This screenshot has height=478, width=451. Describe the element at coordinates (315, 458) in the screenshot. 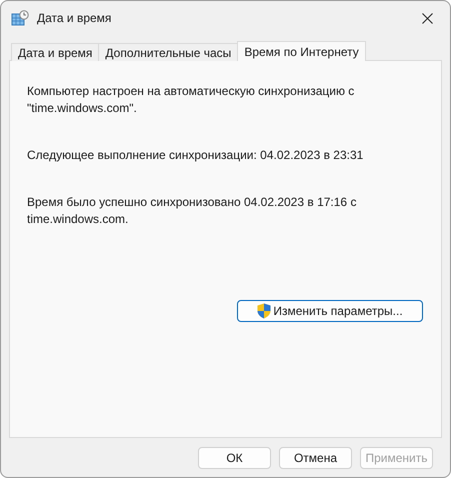

I see `dialog-button: Отмена` at that location.